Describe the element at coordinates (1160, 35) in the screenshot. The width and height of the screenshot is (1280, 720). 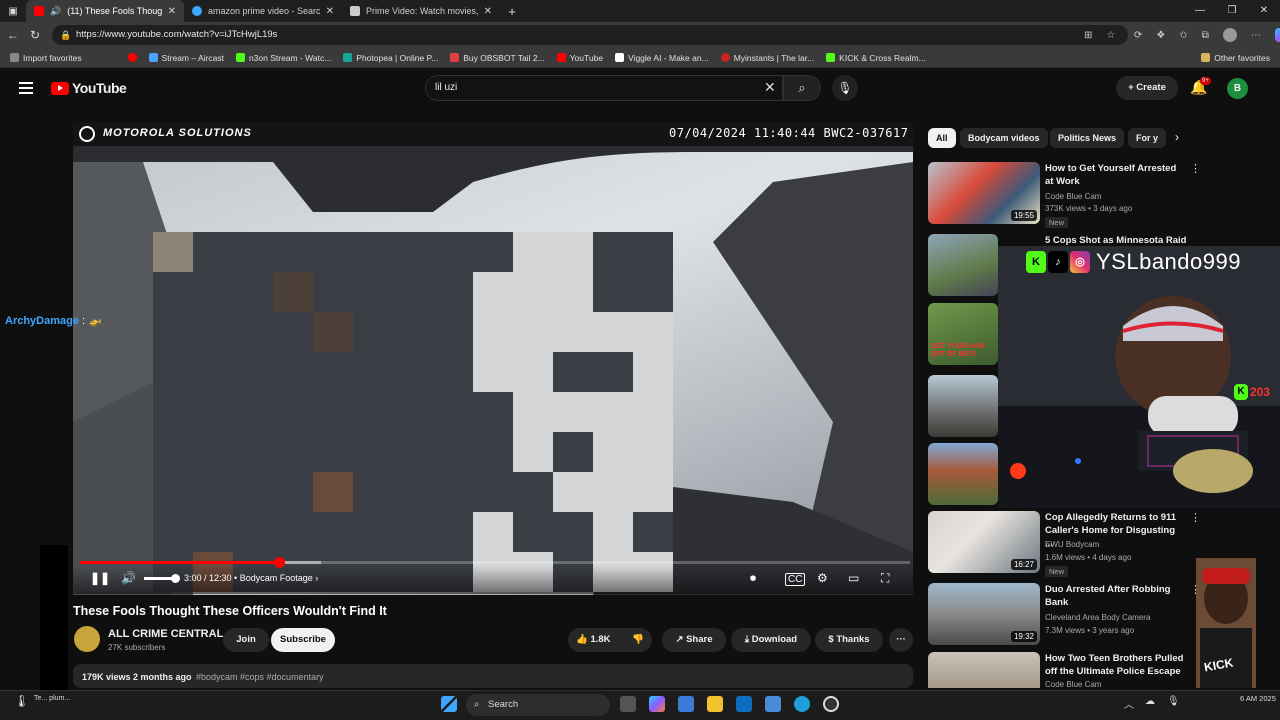
I see `split-screen-icon: ❖` at that location.